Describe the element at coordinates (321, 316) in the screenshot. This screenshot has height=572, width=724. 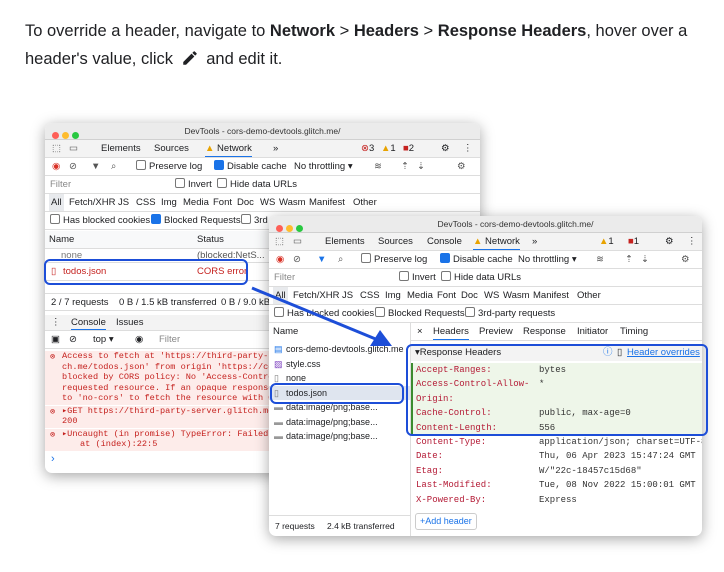
I see `arrow-icon` at that location.